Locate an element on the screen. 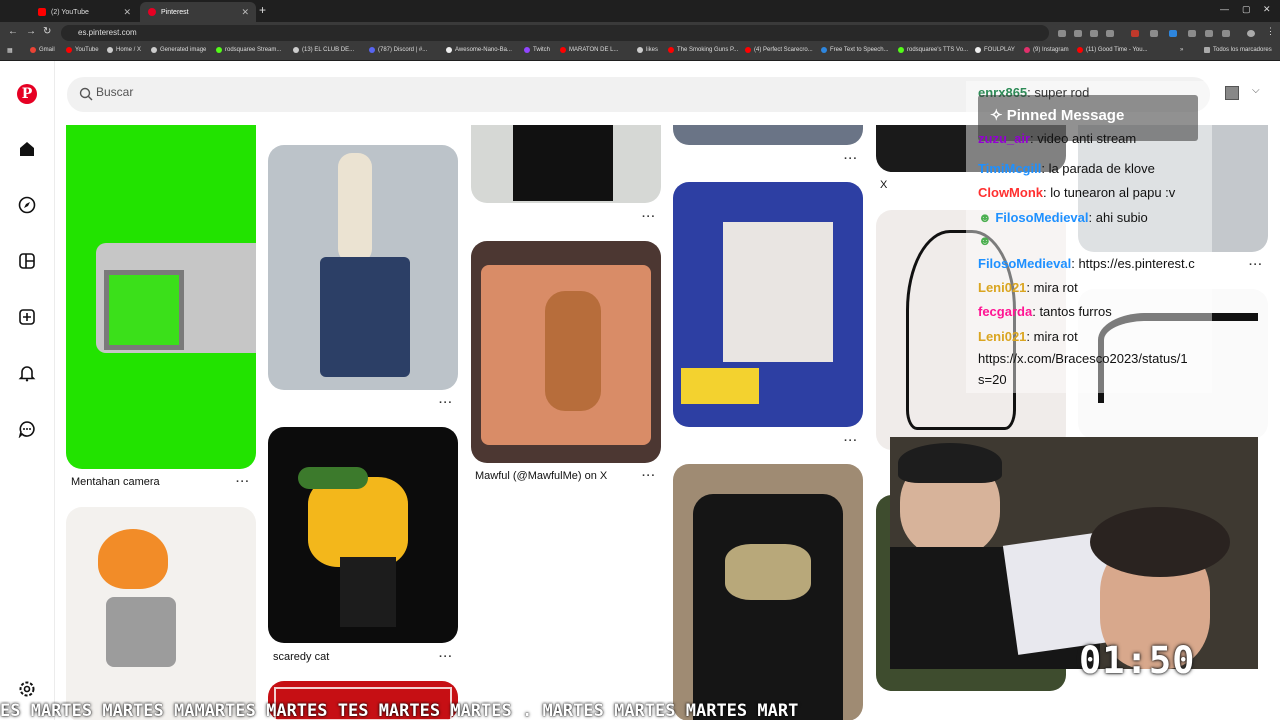 The height and width of the screenshot is (720, 1280). pin-title: scaredy cat is located at coordinates (301, 657).